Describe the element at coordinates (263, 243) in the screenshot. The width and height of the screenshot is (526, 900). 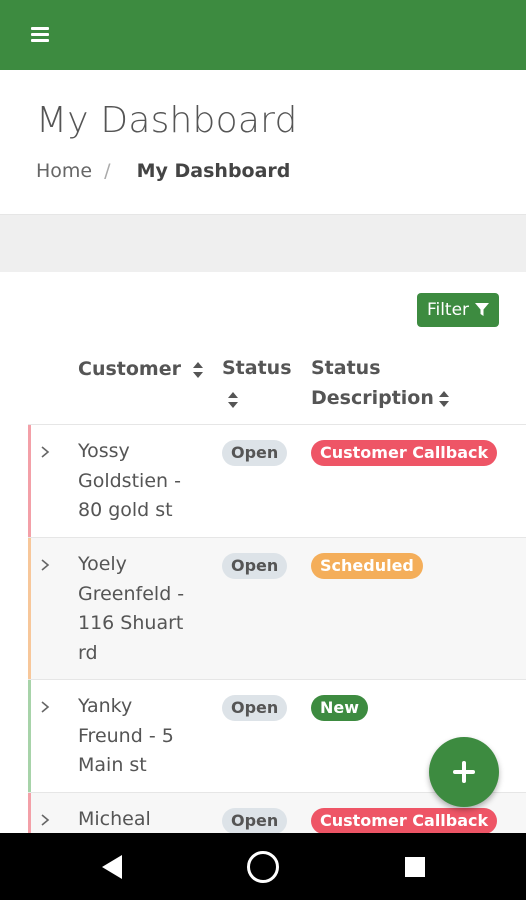
I see `section-divider` at that location.